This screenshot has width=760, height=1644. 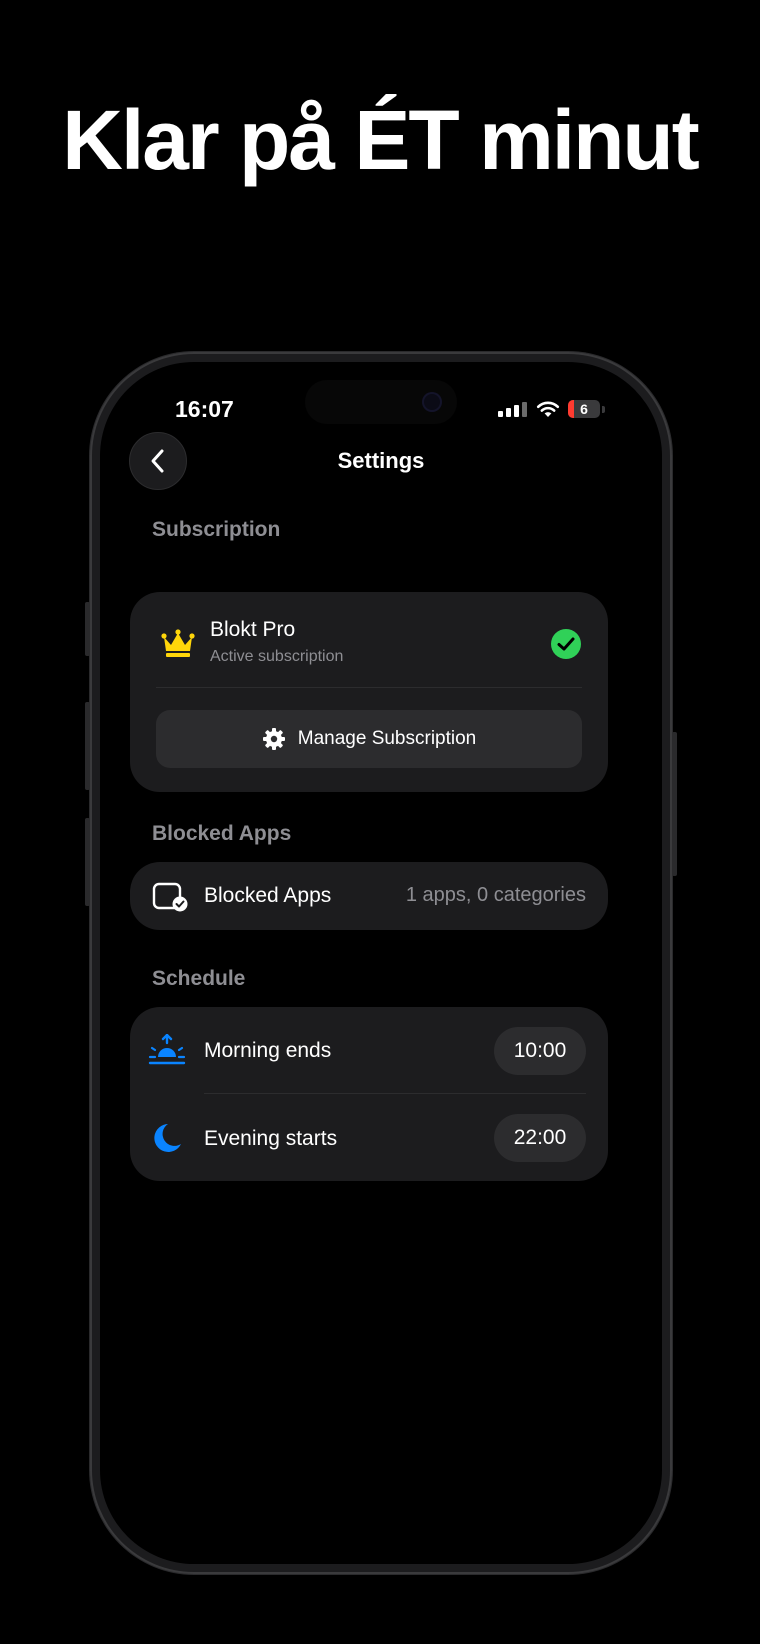 I want to click on app-shield-check-icon, so click(x=170, y=897).